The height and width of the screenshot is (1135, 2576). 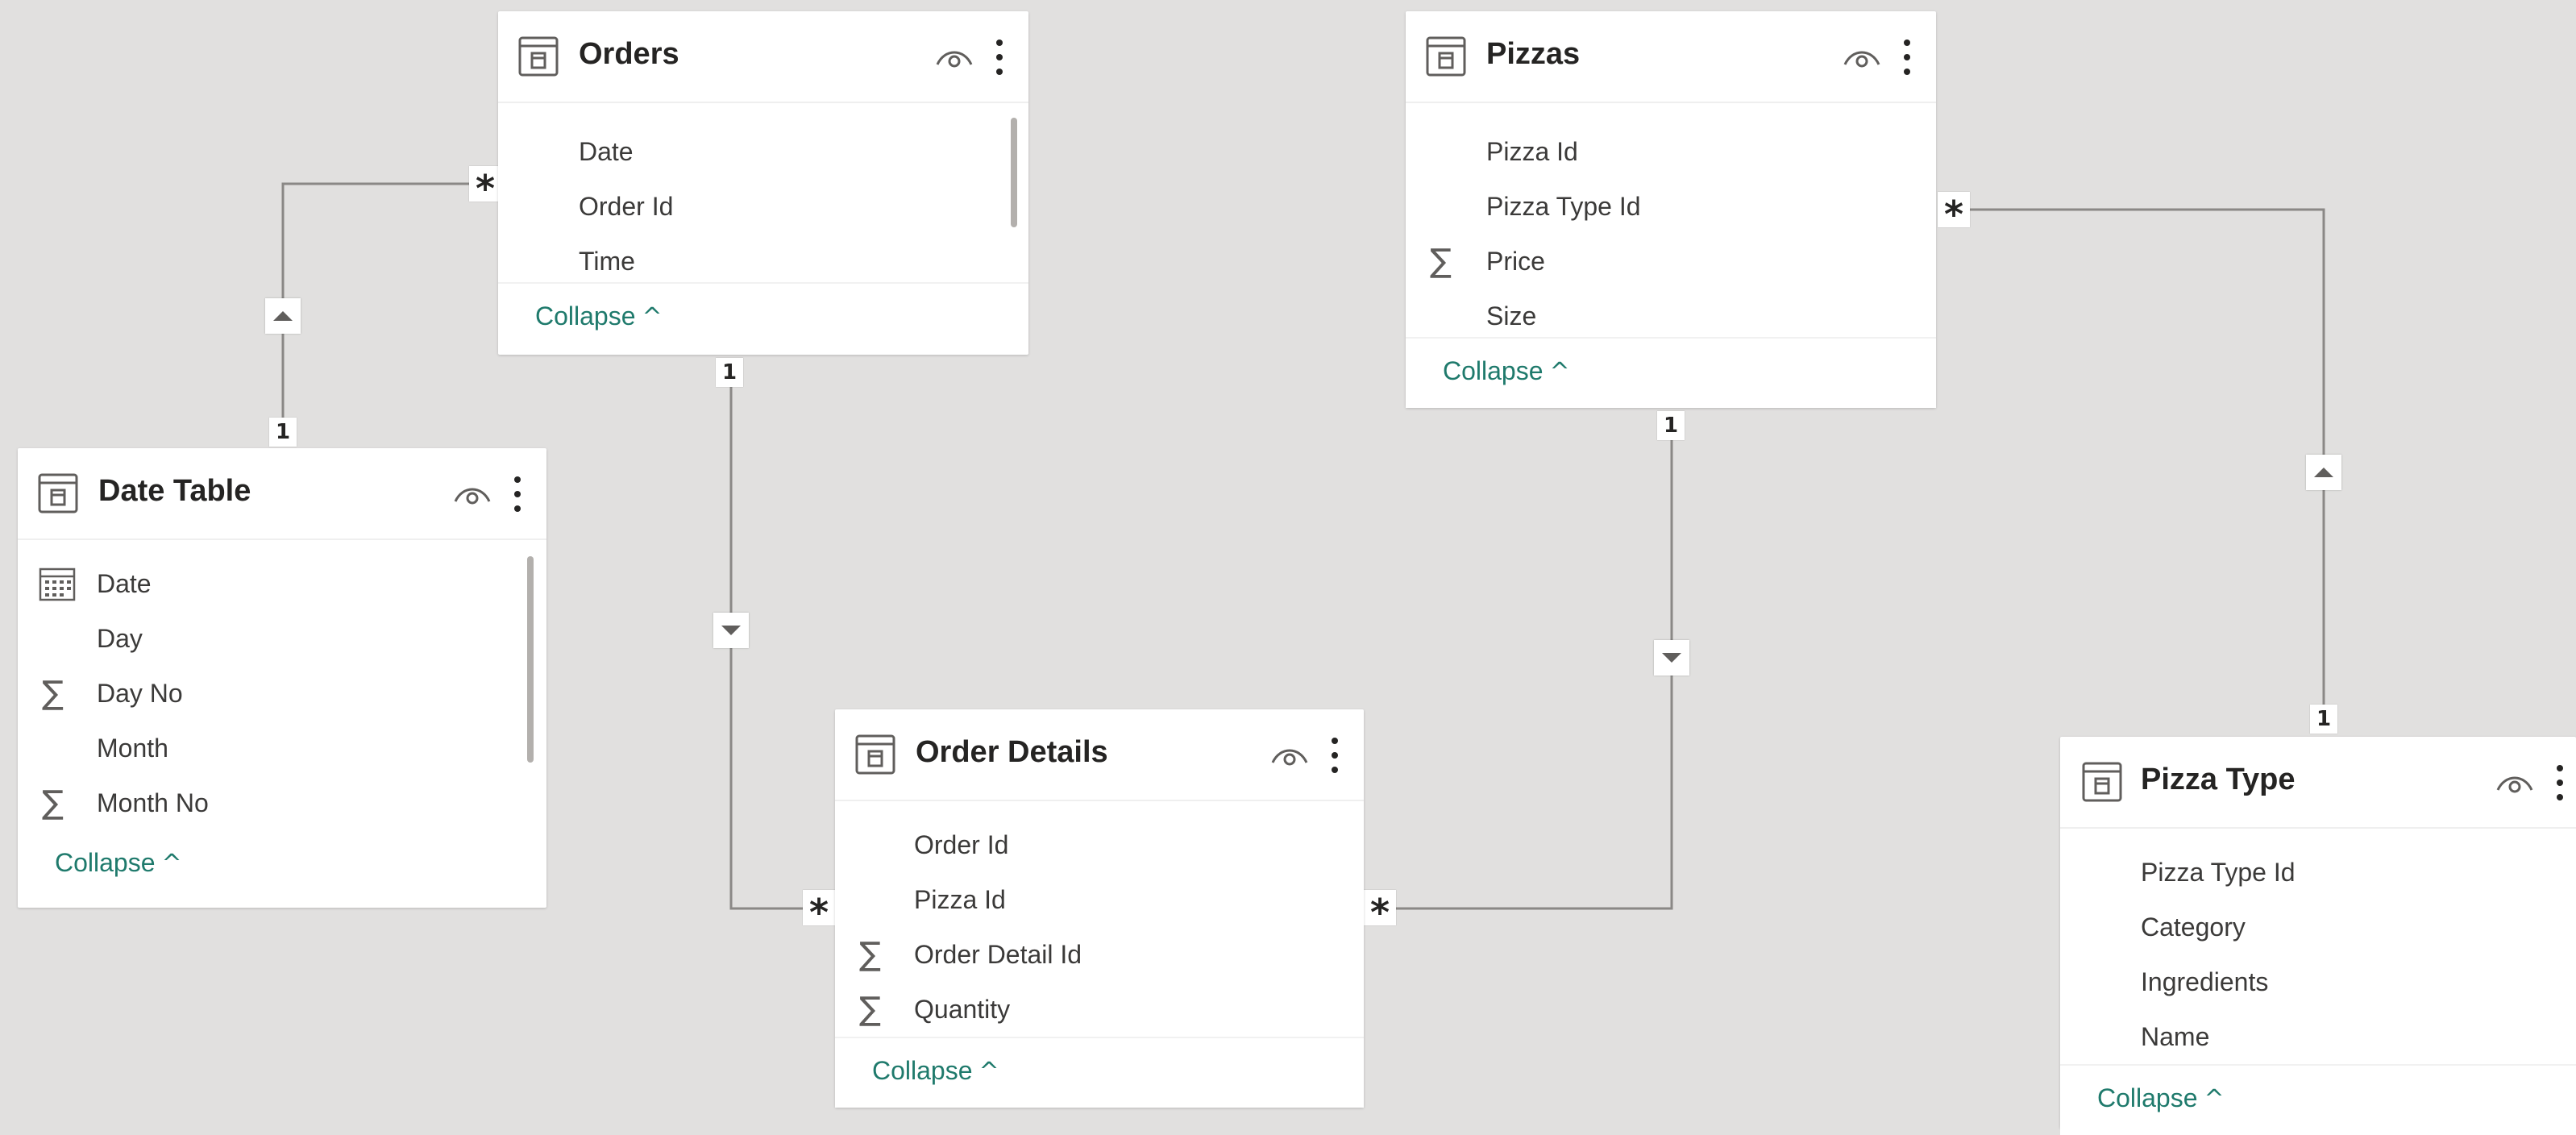 I want to click on field-label: Size, so click(x=1511, y=316).